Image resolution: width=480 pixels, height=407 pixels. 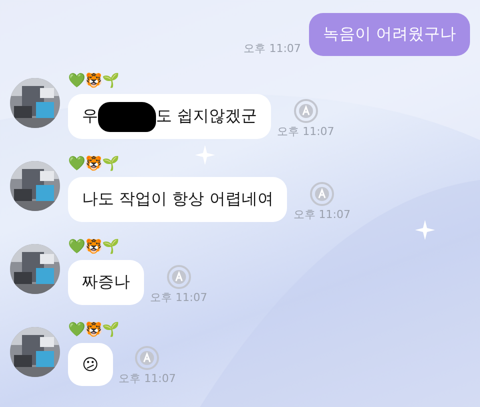 I want to click on message-bubble: 나도 작업이 항상 어렵네여, so click(x=178, y=199).